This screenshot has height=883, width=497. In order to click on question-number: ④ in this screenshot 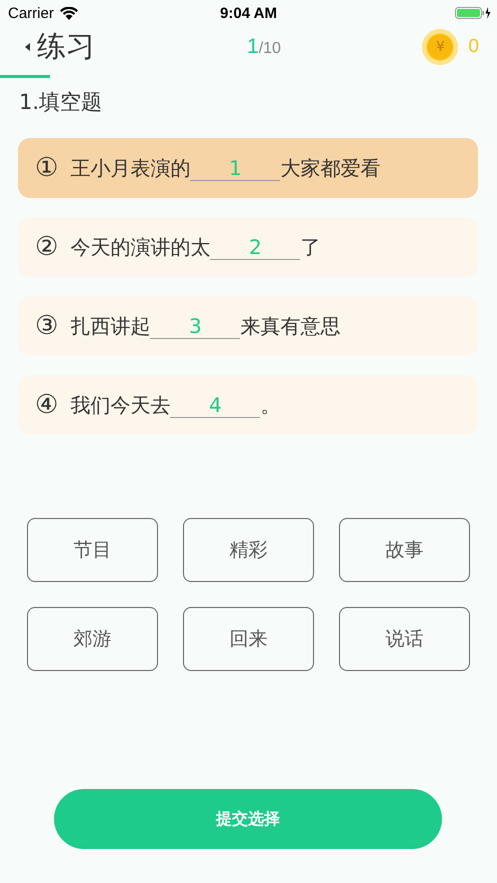, I will do `click(46, 405)`.